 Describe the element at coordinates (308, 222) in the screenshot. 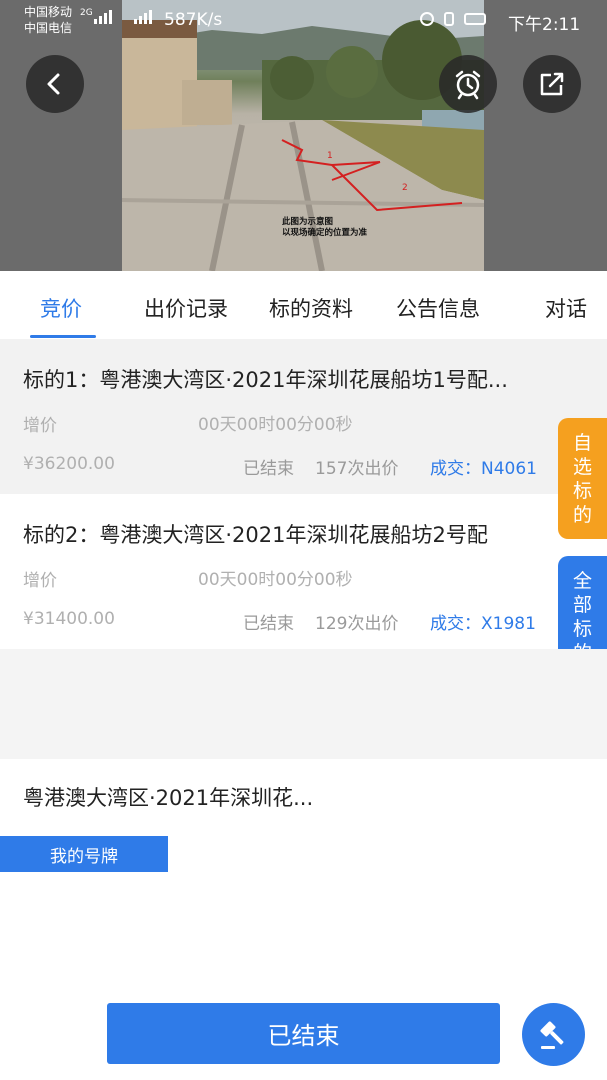

I see `photo-caption-line-1: 此图为示意图` at that location.